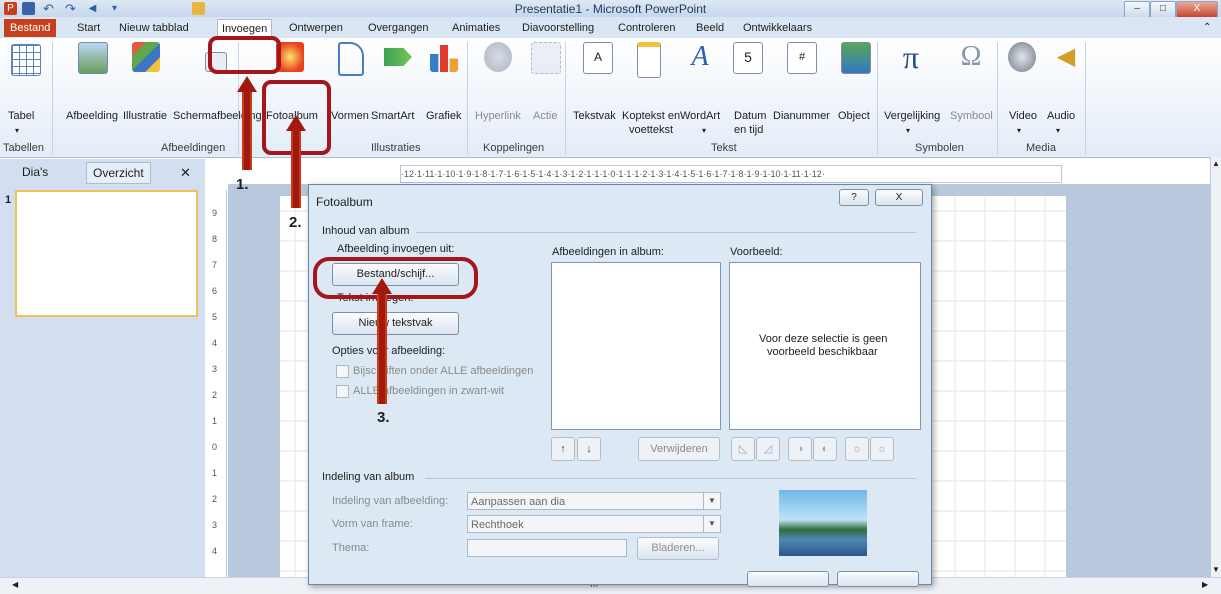 This screenshot has width=1221, height=594. Describe the element at coordinates (710, 28) in the screenshot. I see `tab-beeld: Beeld` at that location.